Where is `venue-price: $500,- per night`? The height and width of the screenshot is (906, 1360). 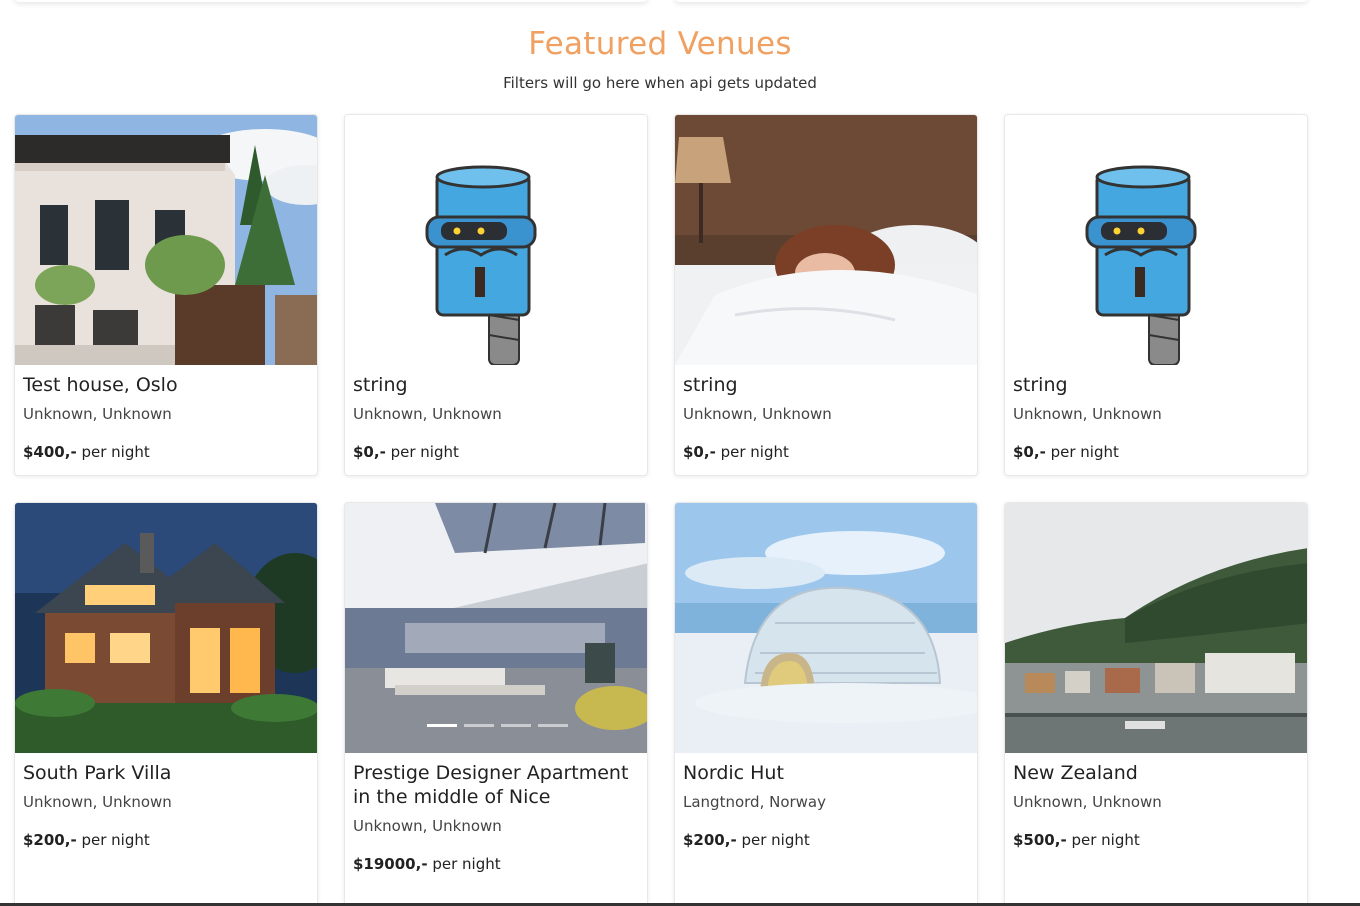 venue-price: $500,- per night is located at coordinates (1156, 840).